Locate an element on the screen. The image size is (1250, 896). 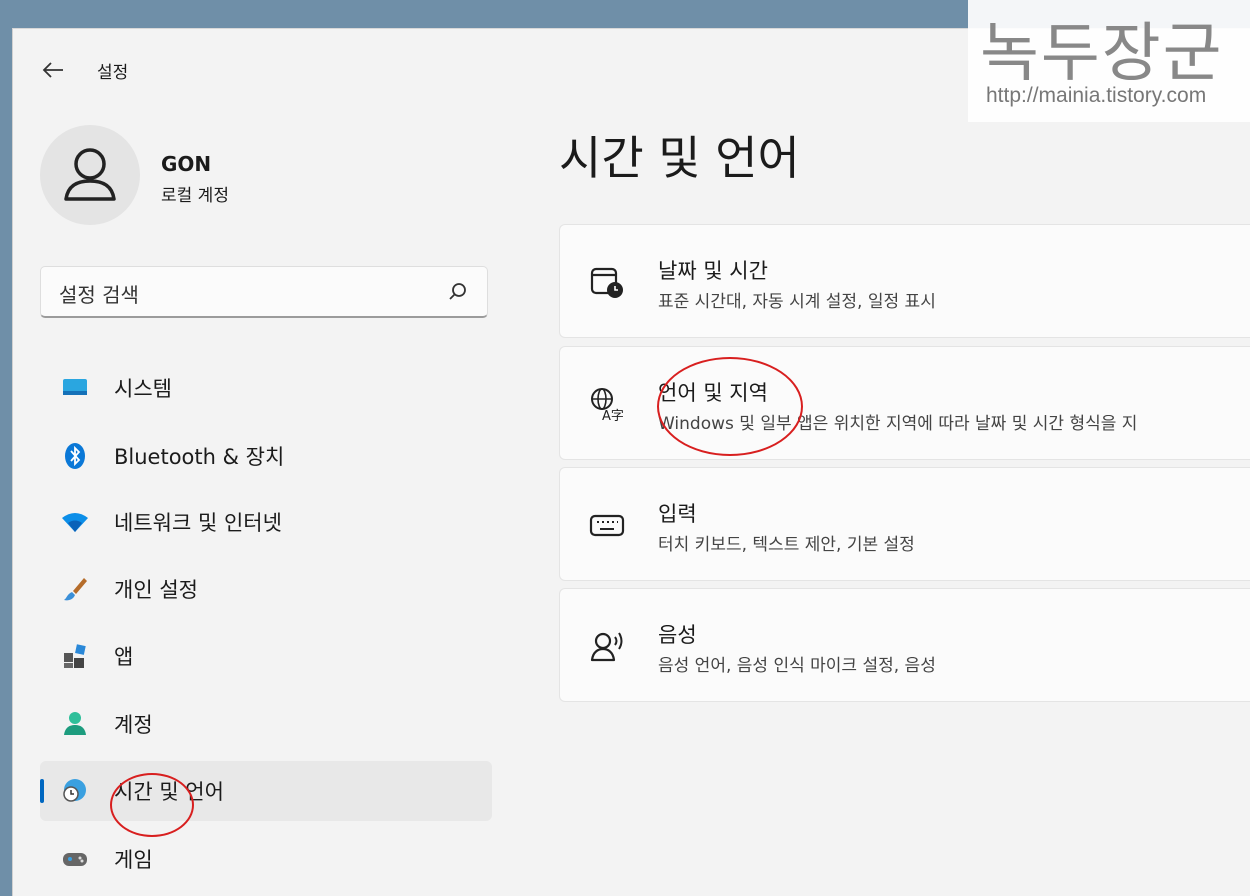
bluetooth-icon is located at coordinates (75, 456).